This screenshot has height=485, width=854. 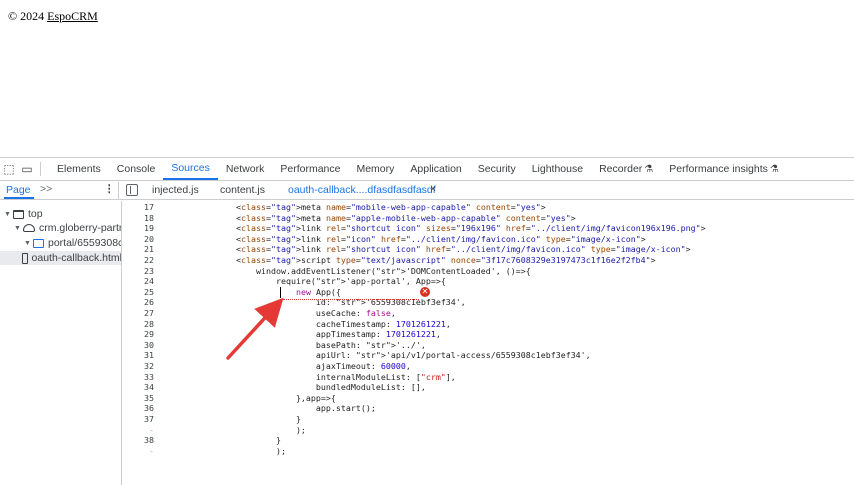 I want to click on tree-item-portal-folder: ▼ portal/6559308c1ebf3ef34, so click(x=72, y=243).